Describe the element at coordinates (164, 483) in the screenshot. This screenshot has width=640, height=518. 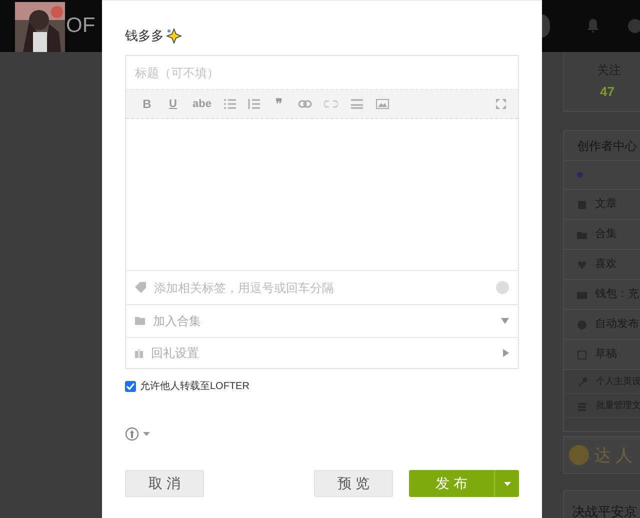
I see `cancel-button: 取 消` at that location.